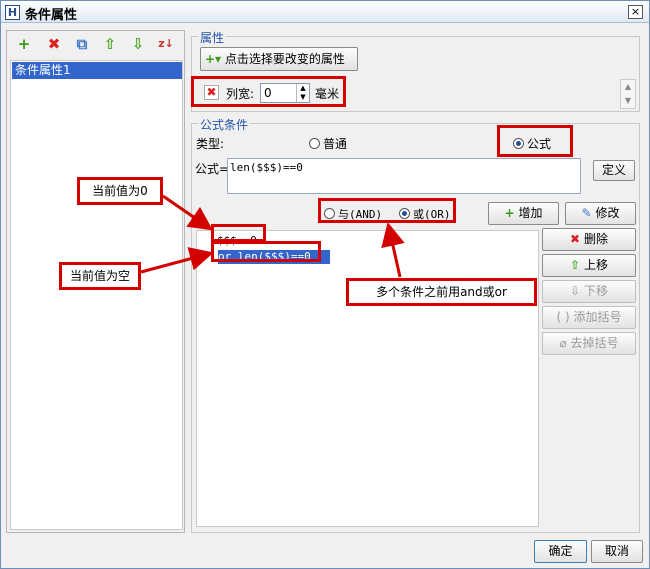 The image size is (650, 569). Describe the element at coordinates (597, 317) in the screenshot. I see `add-paren-label: 添加括号` at that location.